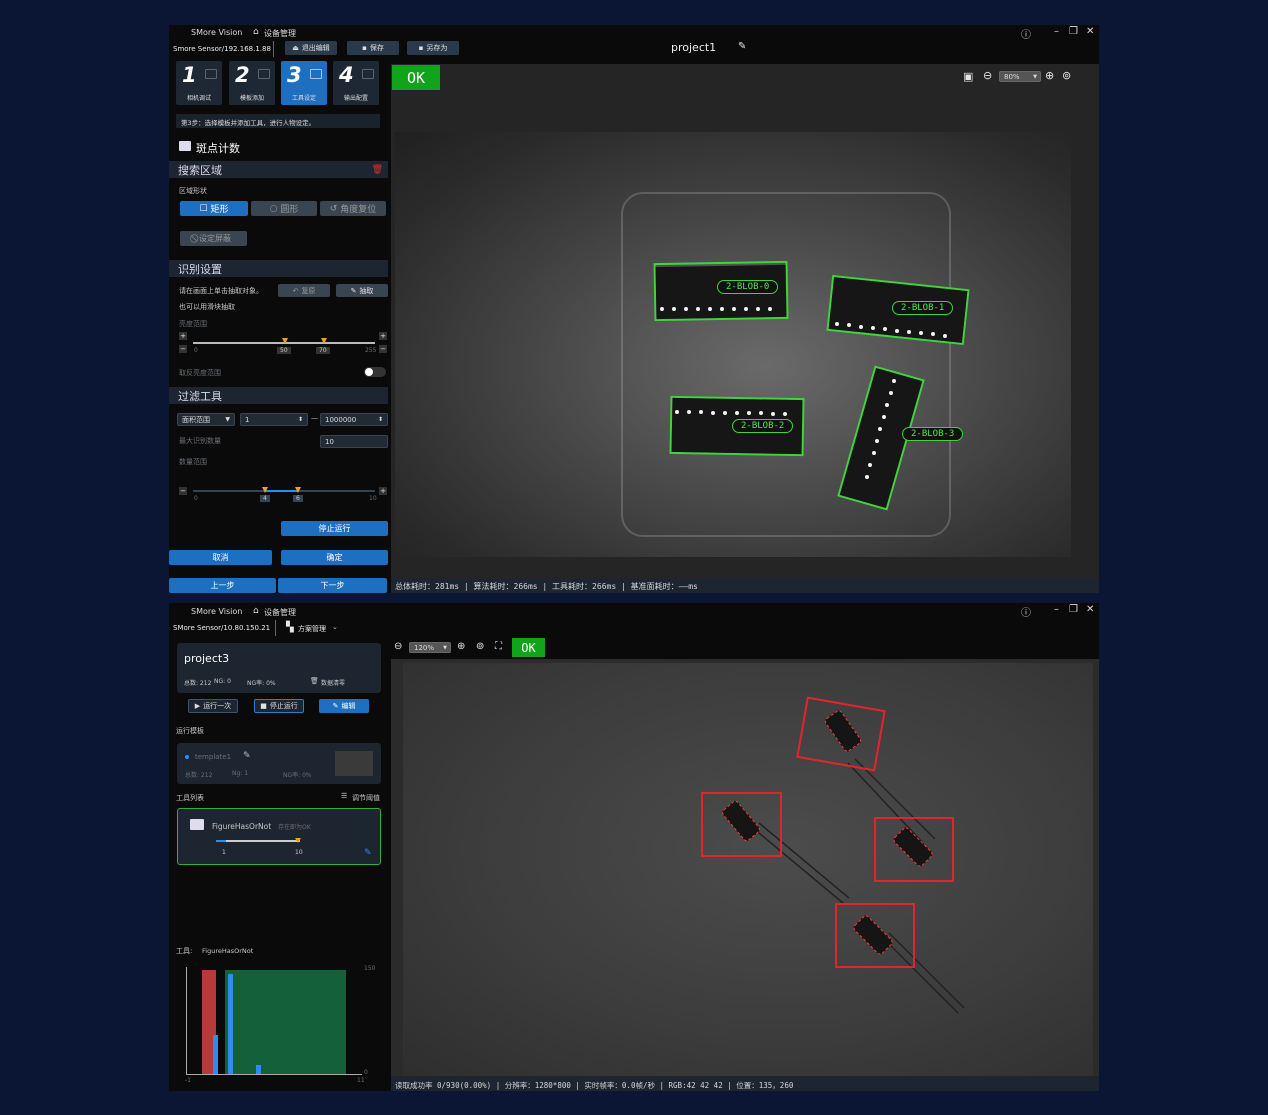 This screenshot has width=1268, height=1115. Describe the element at coordinates (1012, 76) in the screenshot. I see `zoom-value: 80%` at that location.